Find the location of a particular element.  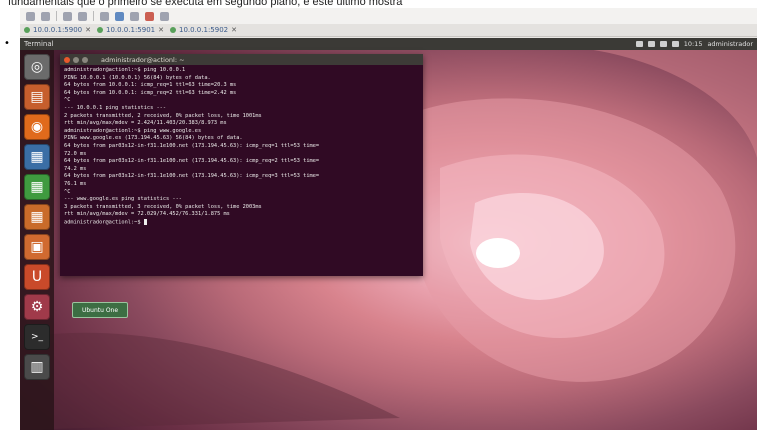

vm-tab: 10.0.0.1:5900 ✕ is located at coordinates (57, 30).